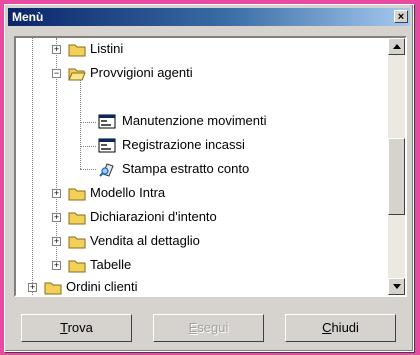  Describe the element at coordinates (183, 144) in the screenshot. I see `tree-item-label: Registrazione incassi` at that location.